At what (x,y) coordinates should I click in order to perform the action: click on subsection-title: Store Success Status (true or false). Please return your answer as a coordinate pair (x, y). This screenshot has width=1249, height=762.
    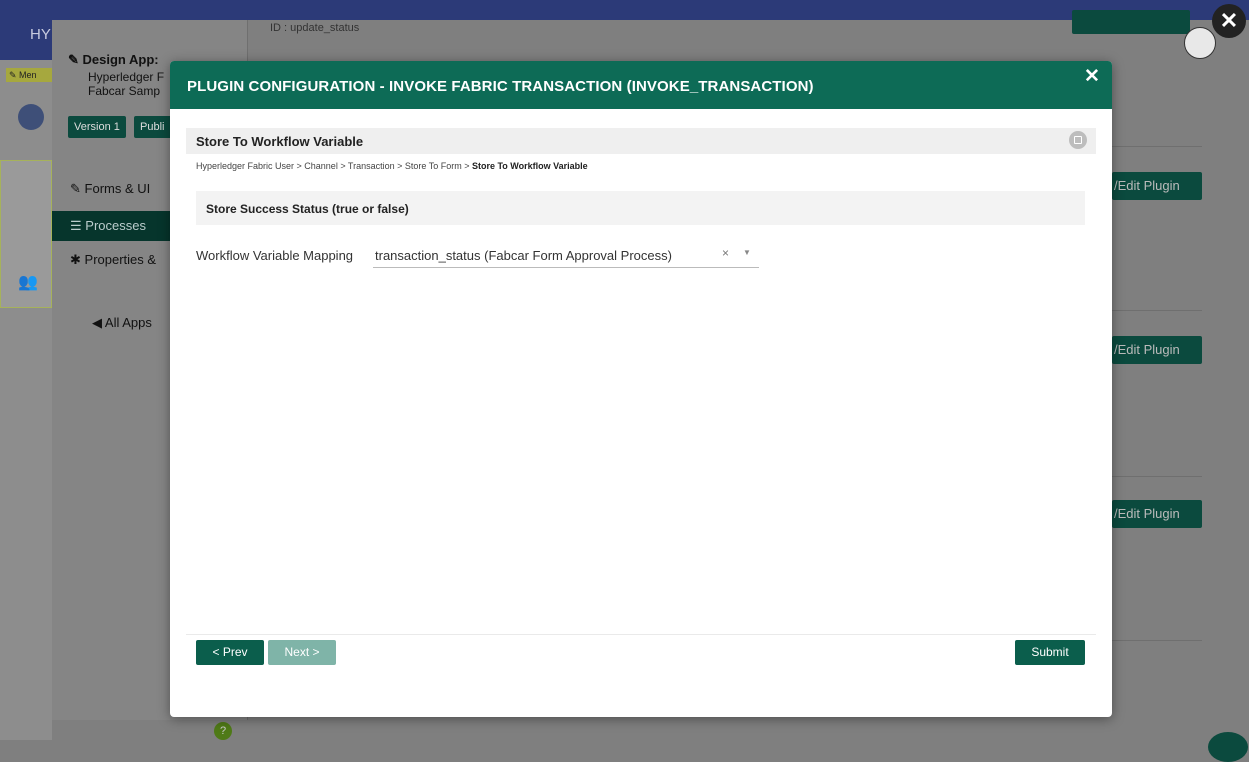
    Looking at the image, I should click on (307, 209).